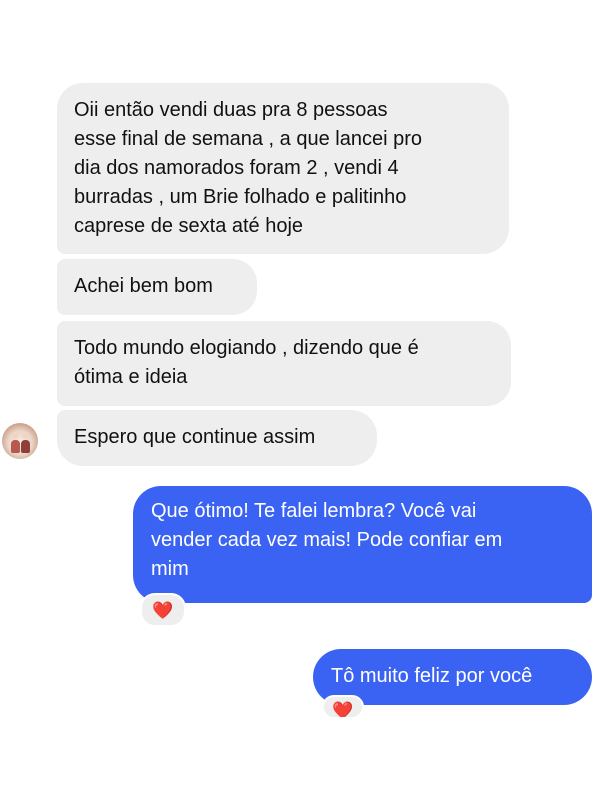 The height and width of the screenshot is (800, 600). I want to click on contact-avatar, so click(20, 441).